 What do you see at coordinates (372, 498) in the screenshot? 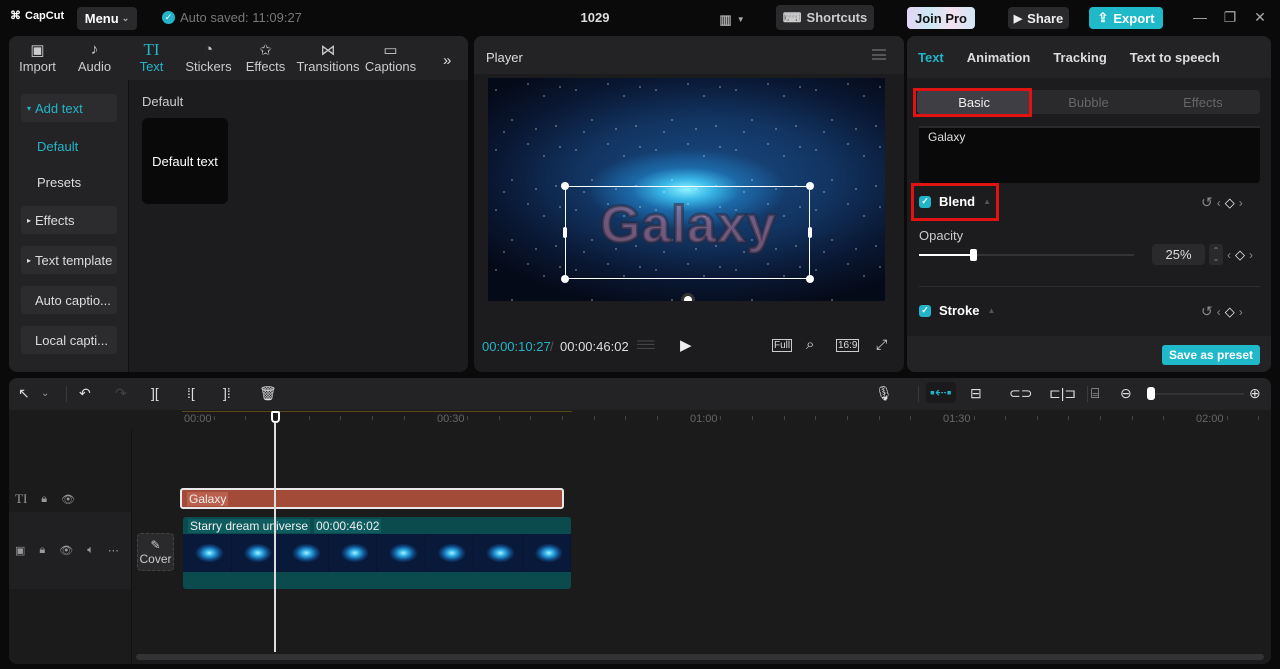
I see `text-clip: Galaxy` at bounding box center [372, 498].